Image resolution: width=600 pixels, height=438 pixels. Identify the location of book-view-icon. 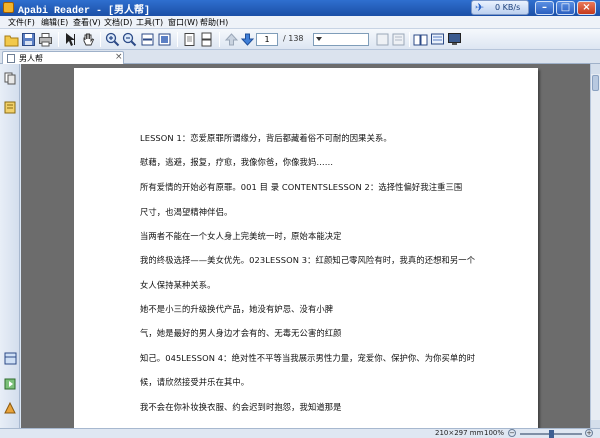
(420, 39).